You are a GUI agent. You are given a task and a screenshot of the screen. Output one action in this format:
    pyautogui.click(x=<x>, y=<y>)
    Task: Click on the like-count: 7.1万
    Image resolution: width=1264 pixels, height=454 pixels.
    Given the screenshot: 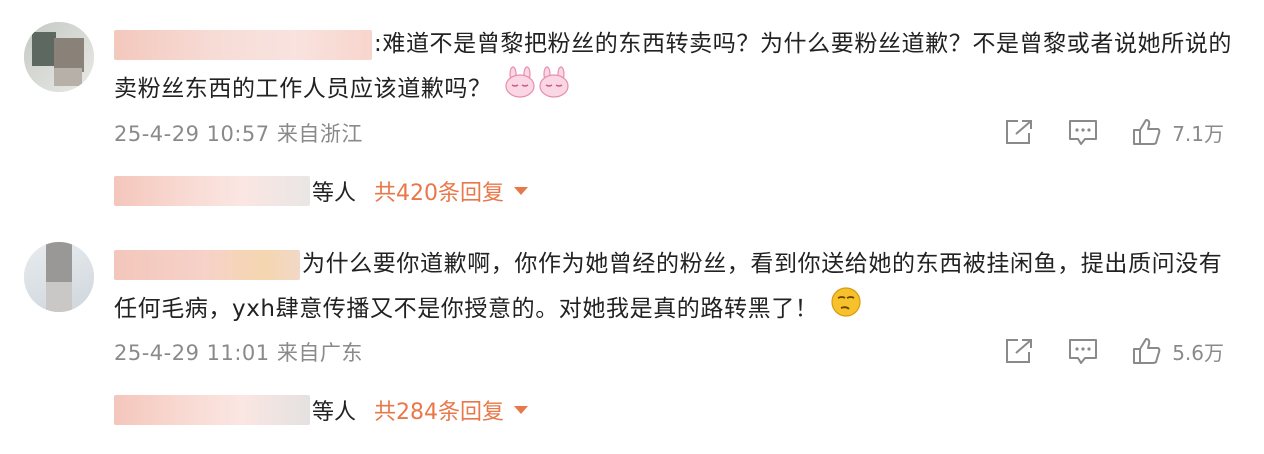 What is the action you would take?
    pyautogui.click(x=1198, y=133)
    